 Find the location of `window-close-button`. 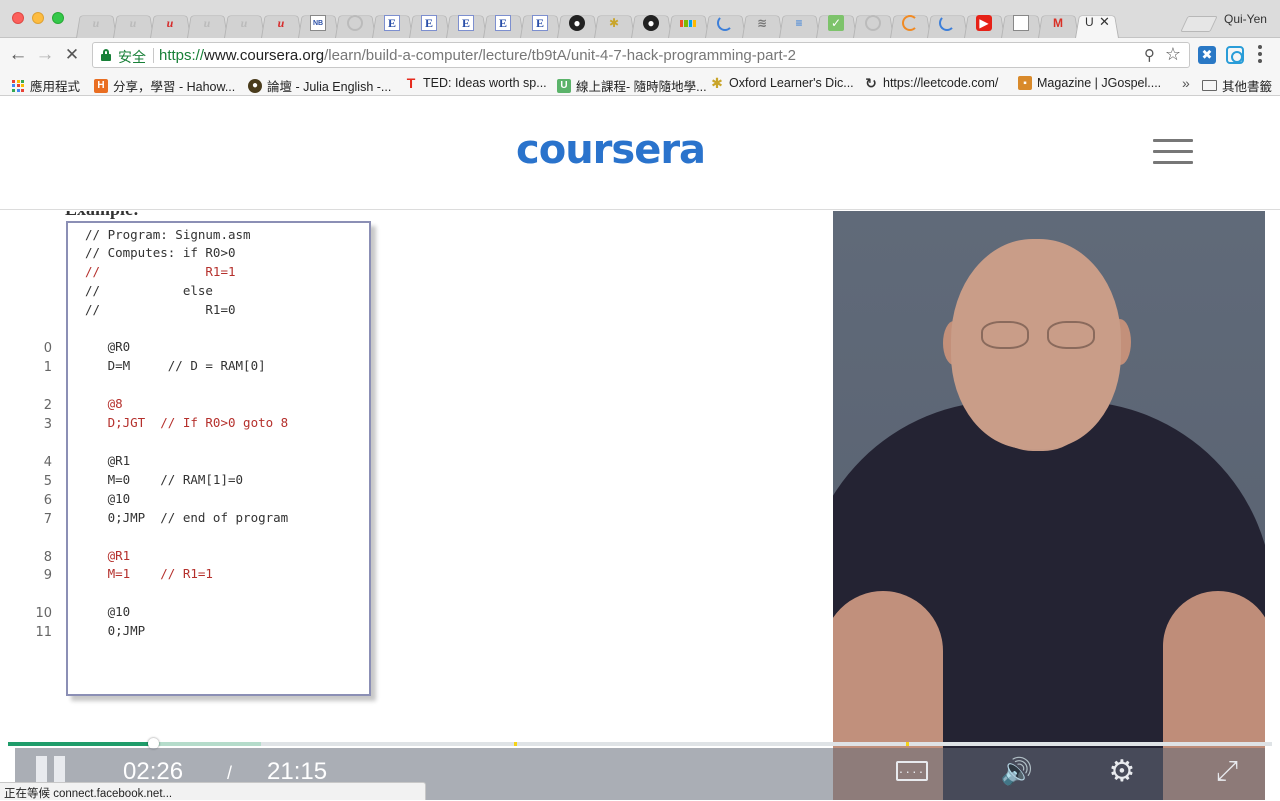

window-close-button is located at coordinates (18, 18).